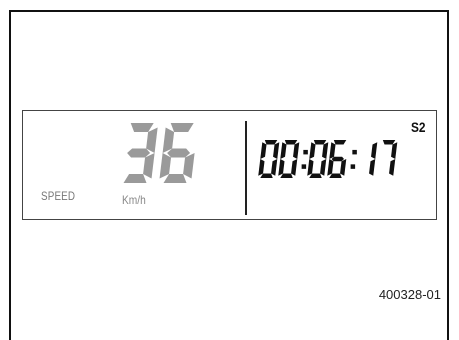  Describe the element at coordinates (58, 196) in the screenshot. I see `speed-label: SPEED` at that location.